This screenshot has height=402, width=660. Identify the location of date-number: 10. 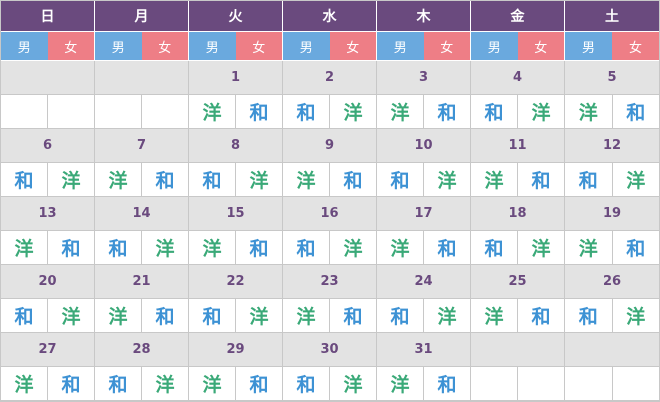
(424, 146).